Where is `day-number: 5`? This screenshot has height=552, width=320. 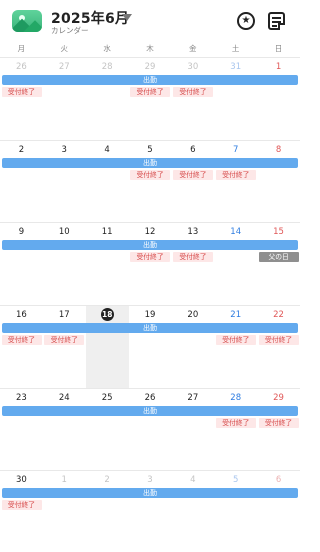 day-number: 5 is located at coordinates (150, 150).